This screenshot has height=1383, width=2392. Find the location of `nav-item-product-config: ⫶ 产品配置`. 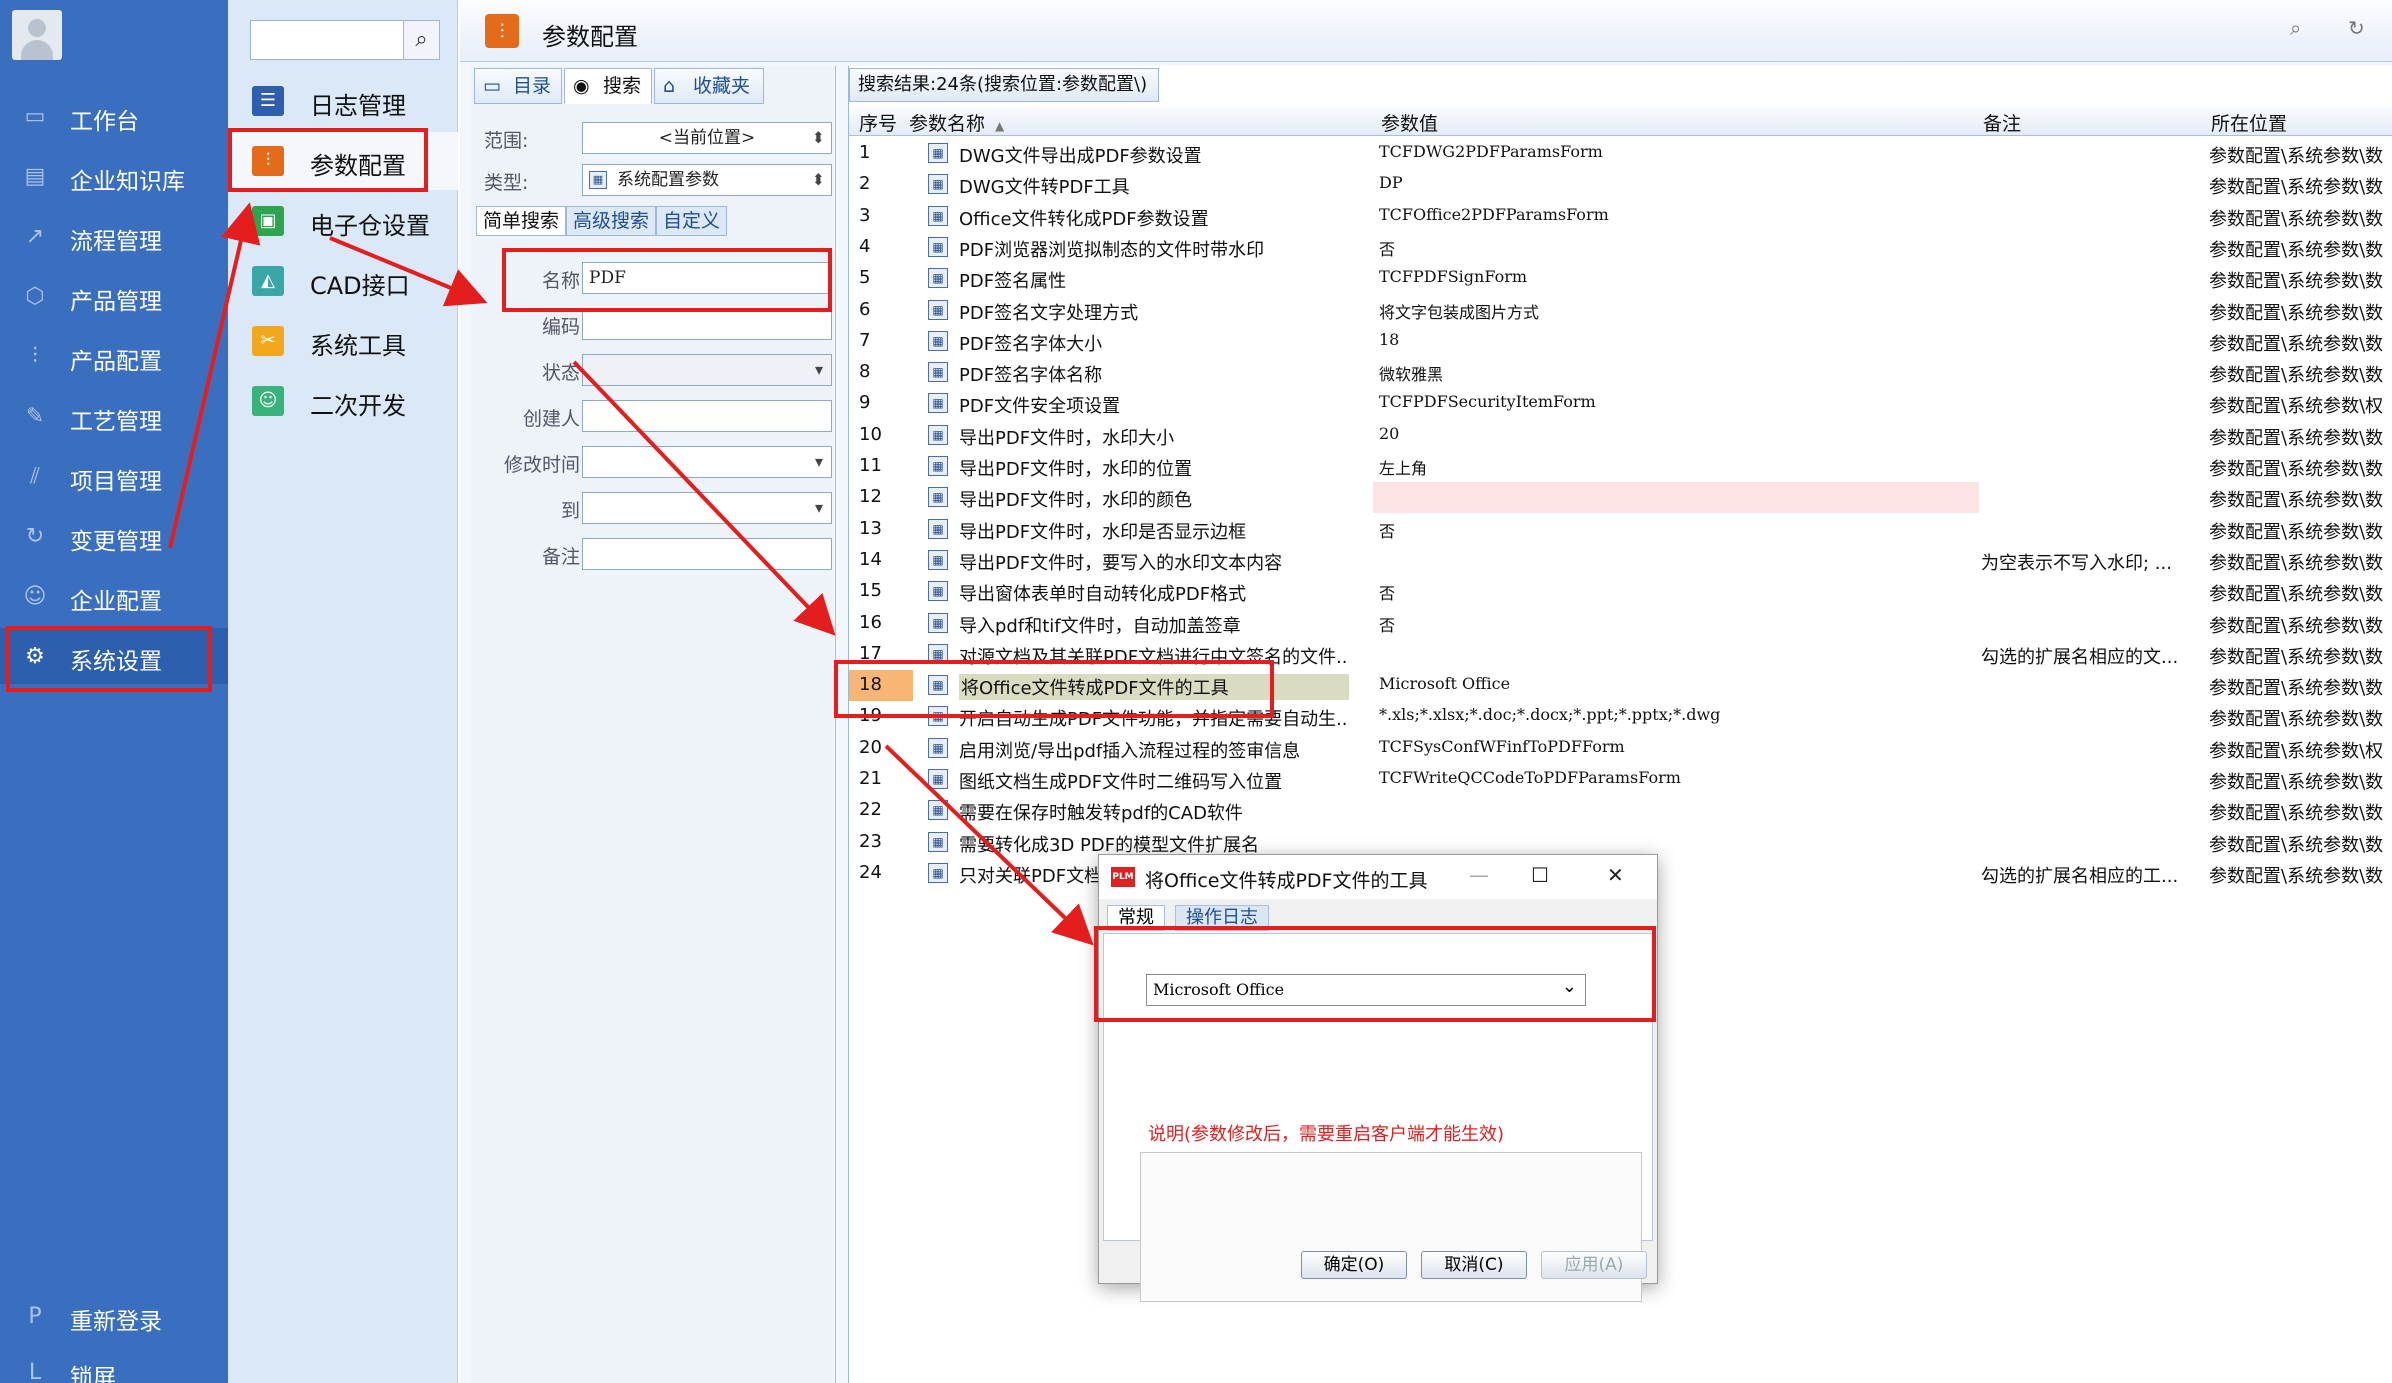

nav-item-product-config: ⫶ 产品配置 is located at coordinates (114, 356).